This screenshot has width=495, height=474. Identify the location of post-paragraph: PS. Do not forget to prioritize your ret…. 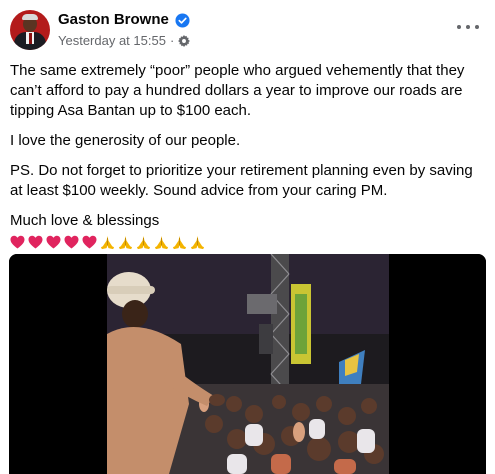
(241, 180).